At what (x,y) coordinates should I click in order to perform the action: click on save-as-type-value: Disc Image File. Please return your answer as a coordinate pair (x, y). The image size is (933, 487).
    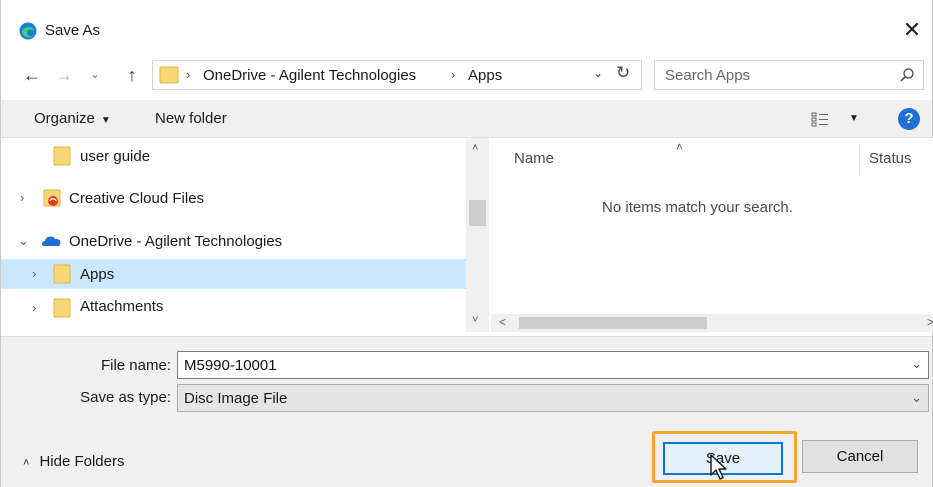
    Looking at the image, I should click on (236, 398).